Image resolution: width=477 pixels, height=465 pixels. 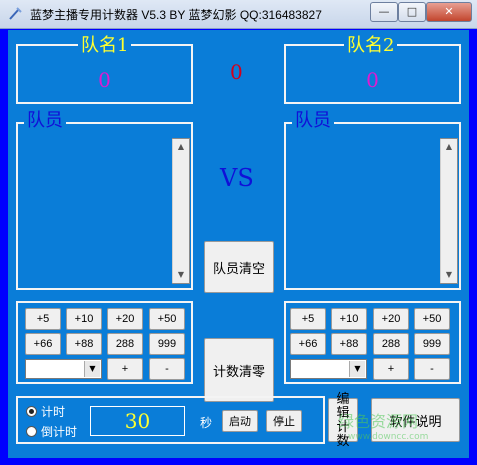 I want to click on team2-members-list: ▲ ▼, so click(x=449, y=211).